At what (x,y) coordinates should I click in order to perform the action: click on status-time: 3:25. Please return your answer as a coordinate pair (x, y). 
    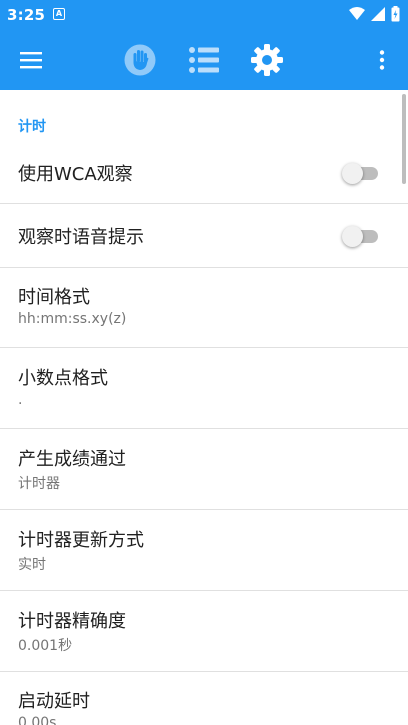
    Looking at the image, I should click on (26, 15).